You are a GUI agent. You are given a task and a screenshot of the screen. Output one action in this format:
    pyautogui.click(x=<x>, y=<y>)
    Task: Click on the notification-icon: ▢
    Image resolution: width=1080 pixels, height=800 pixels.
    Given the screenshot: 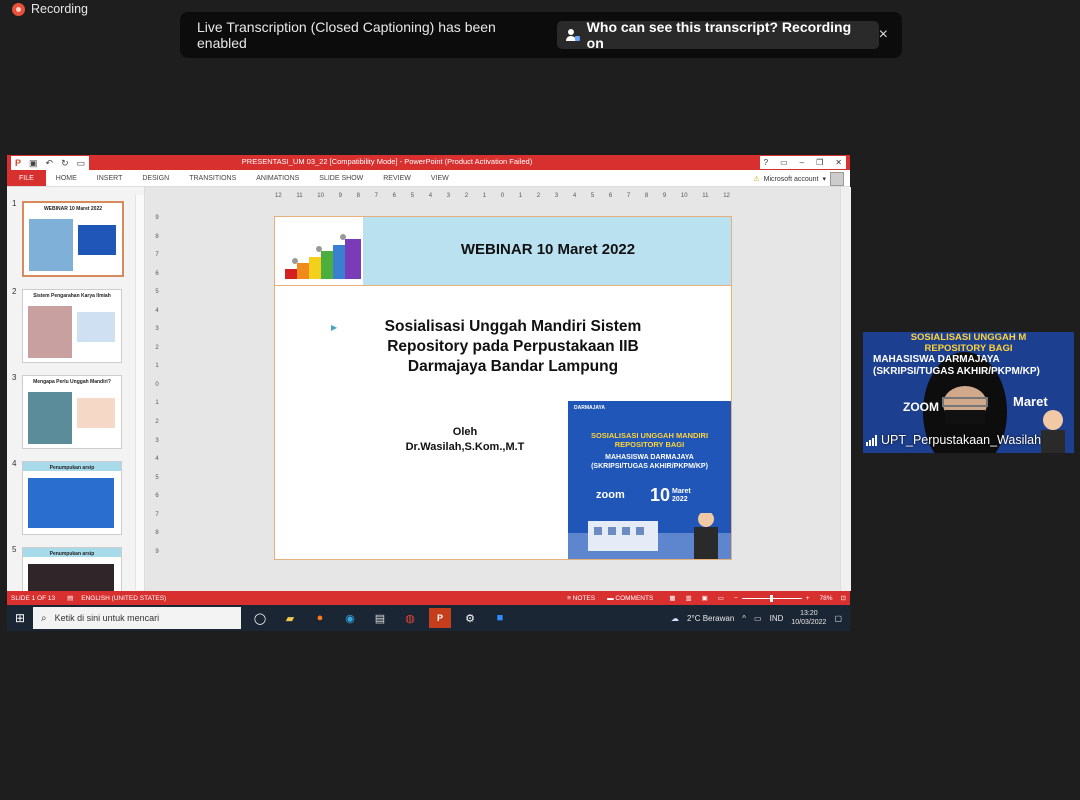 What is the action you would take?
    pyautogui.click(x=838, y=618)
    